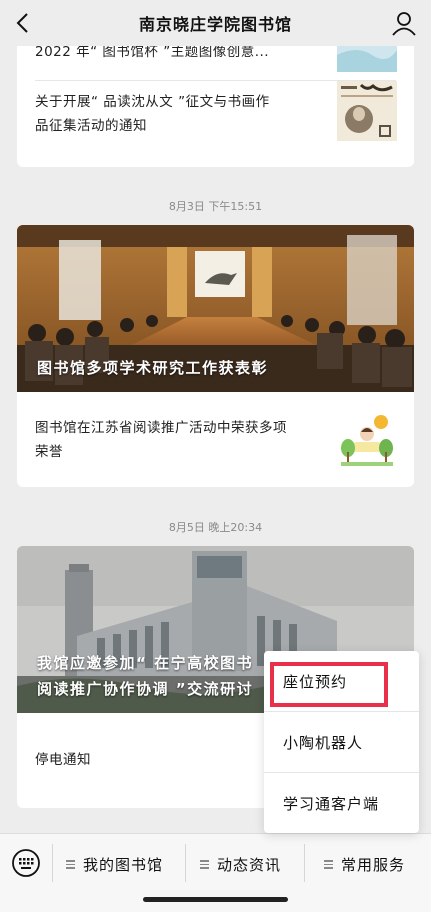 This screenshot has height=912, width=431. Describe the element at coordinates (215, 899) in the screenshot. I see `home-indicator` at that location.